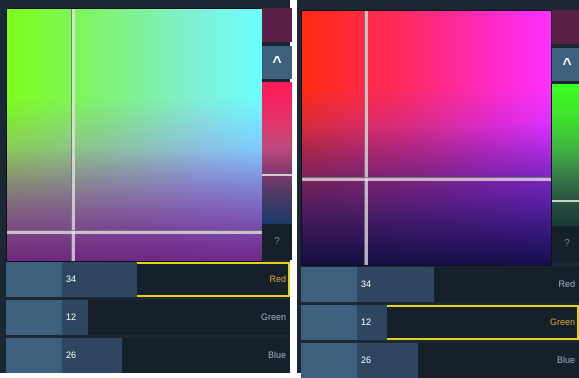 Image resolution: width=579 pixels, height=378 pixels. What do you see at coordinates (277, 153) in the screenshot?
I see `hue-strip` at bounding box center [277, 153].